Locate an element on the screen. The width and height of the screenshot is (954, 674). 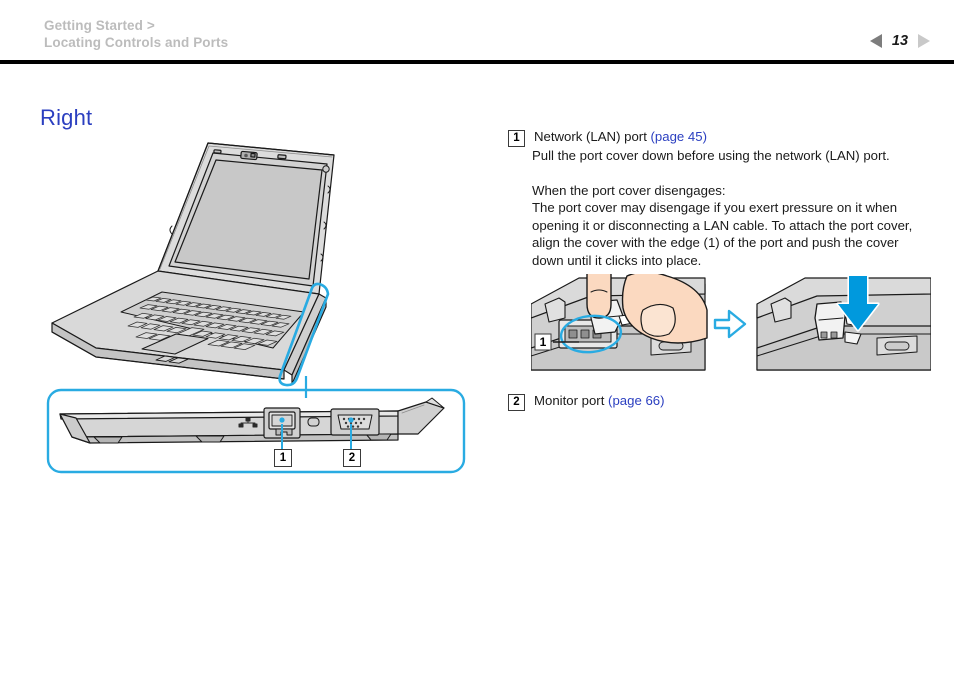
arrow-right-outline-icon is located at coordinates (730, 324).